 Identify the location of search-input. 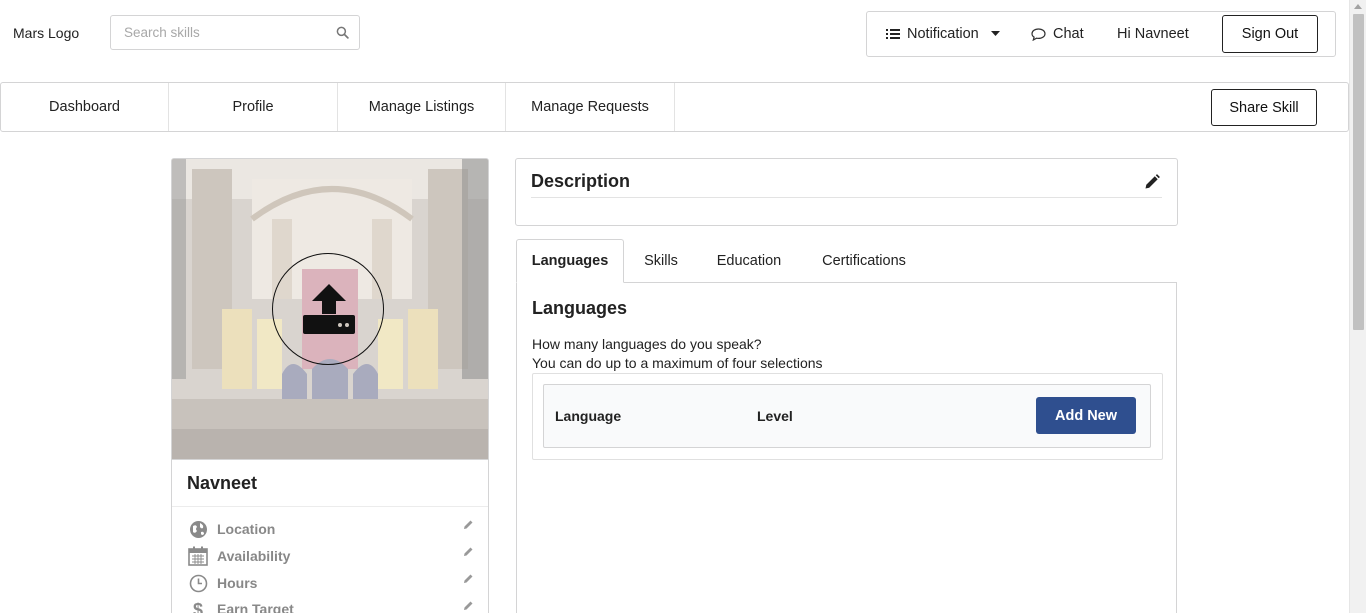
(216, 32).